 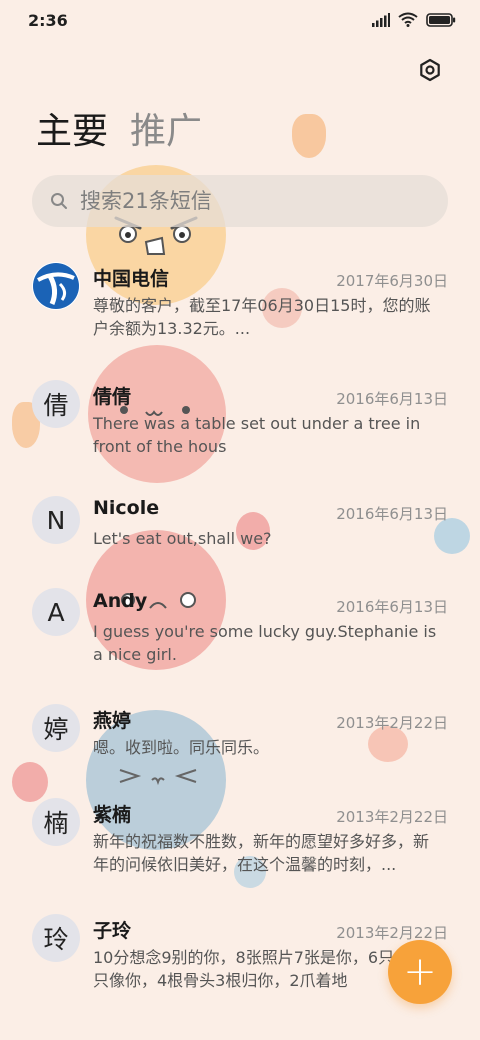 What do you see at coordinates (56, 728) in the screenshot?
I see `avatar: 婷` at bounding box center [56, 728].